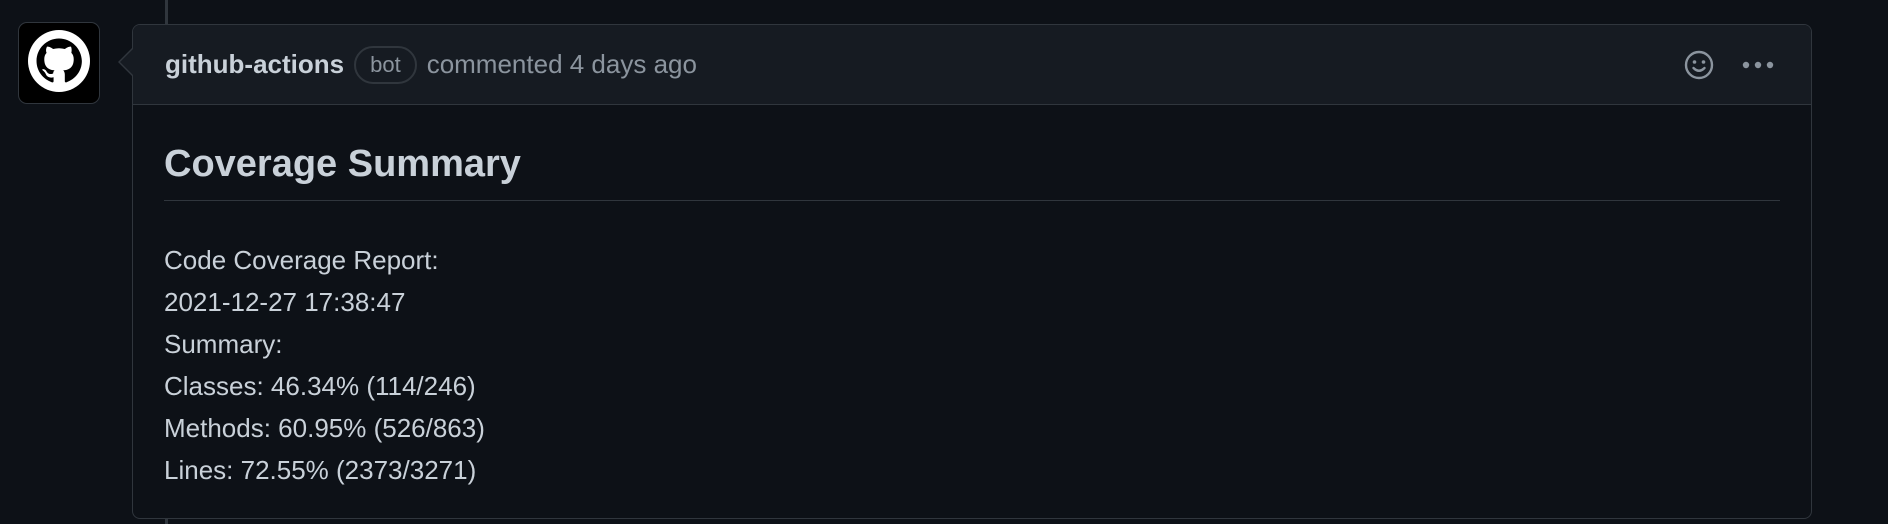 This screenshot has width=1888, height=524. What do you see at coordinates (223, 344) in the screenshot?
I see `report-line-summary: Summary:` at bounding box center [223, 344].